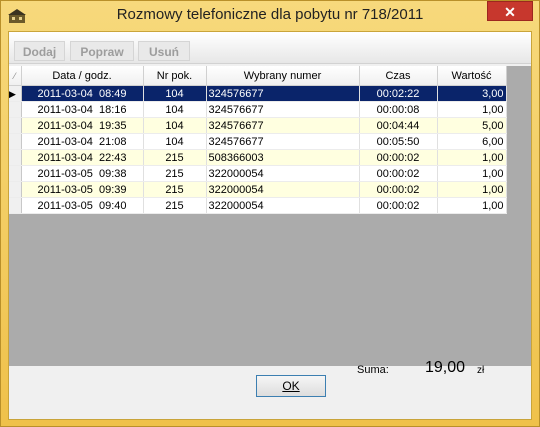  I want to click on cell-date: 2011-03-04 19:35, so click(82, 125).